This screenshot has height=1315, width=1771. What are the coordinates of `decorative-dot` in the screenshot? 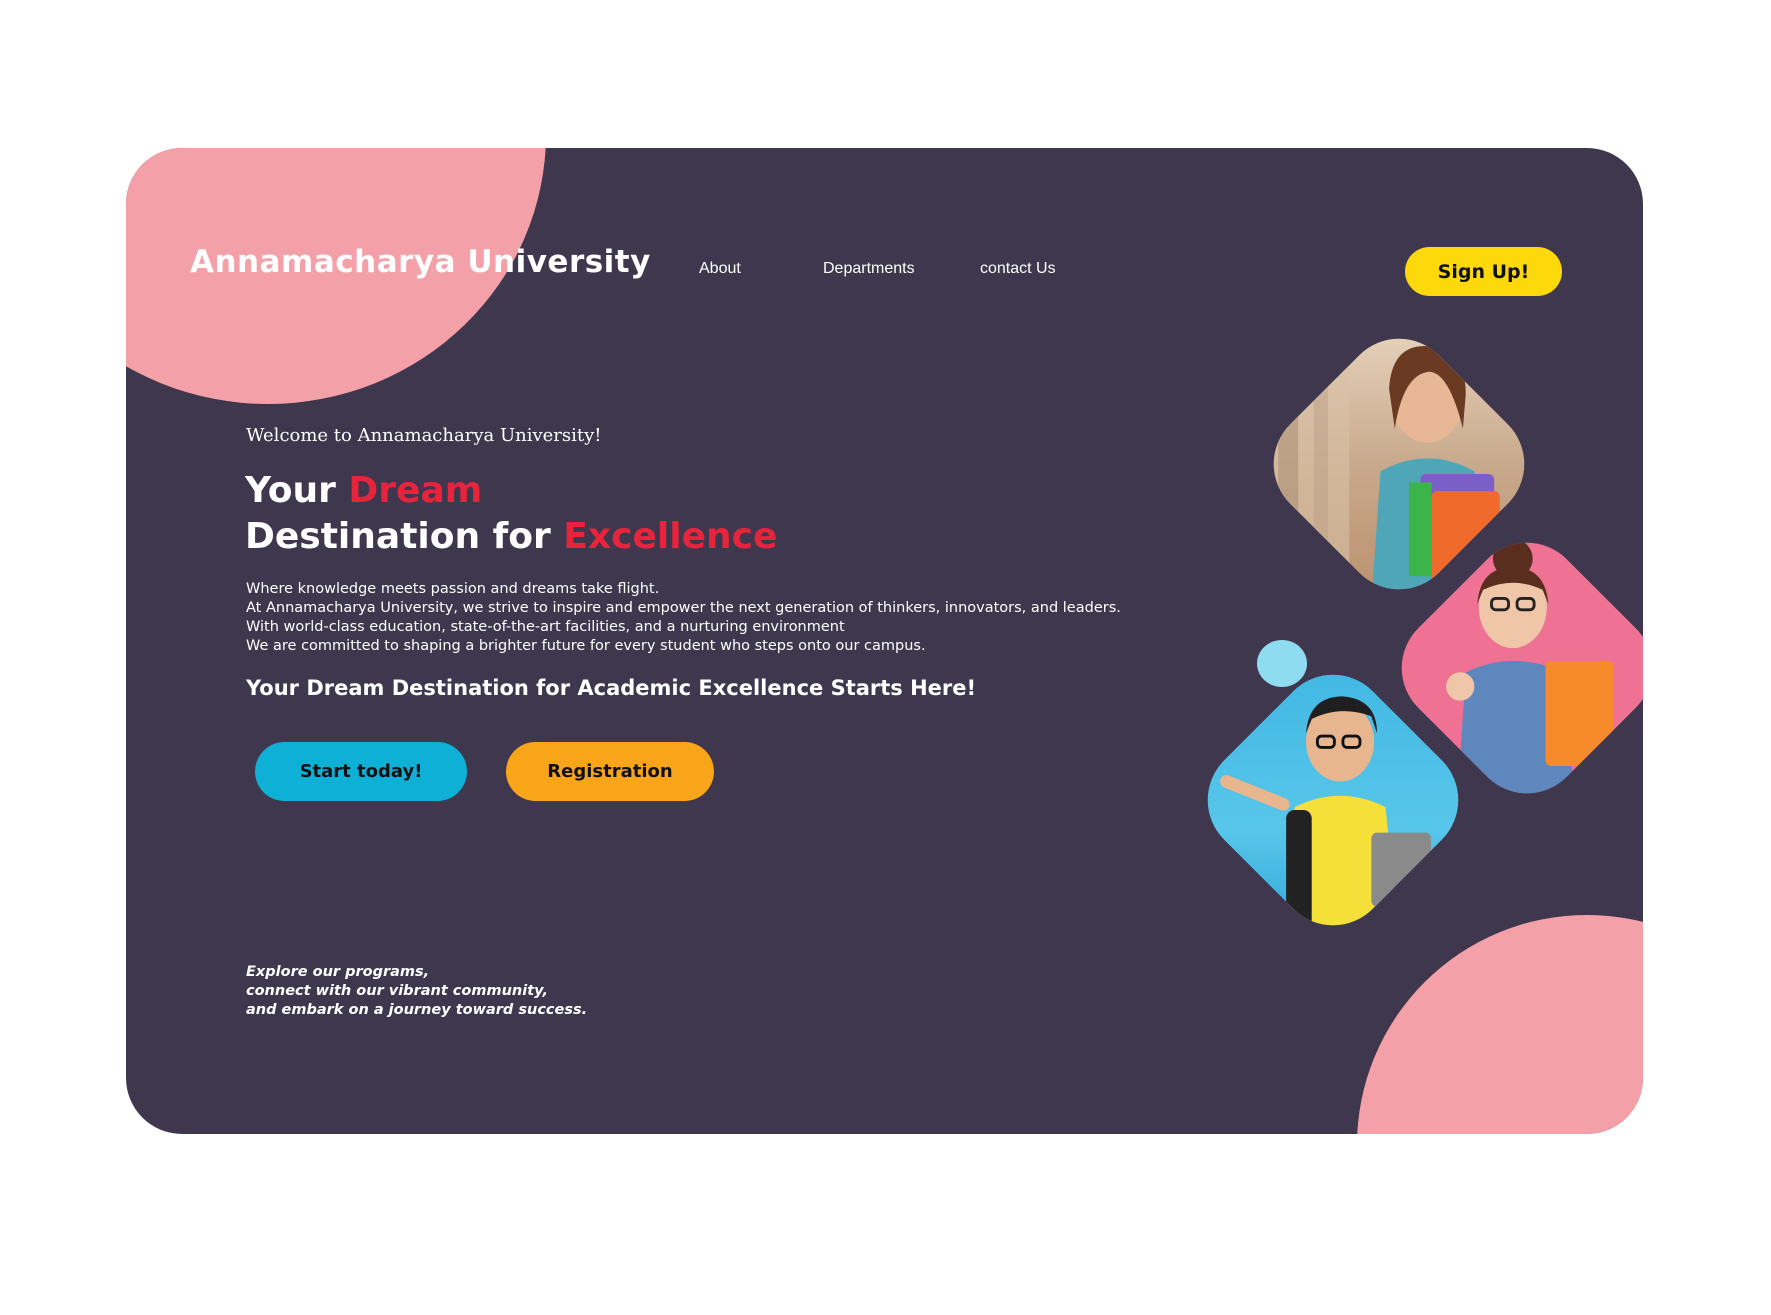 It's located at (1282, 663).